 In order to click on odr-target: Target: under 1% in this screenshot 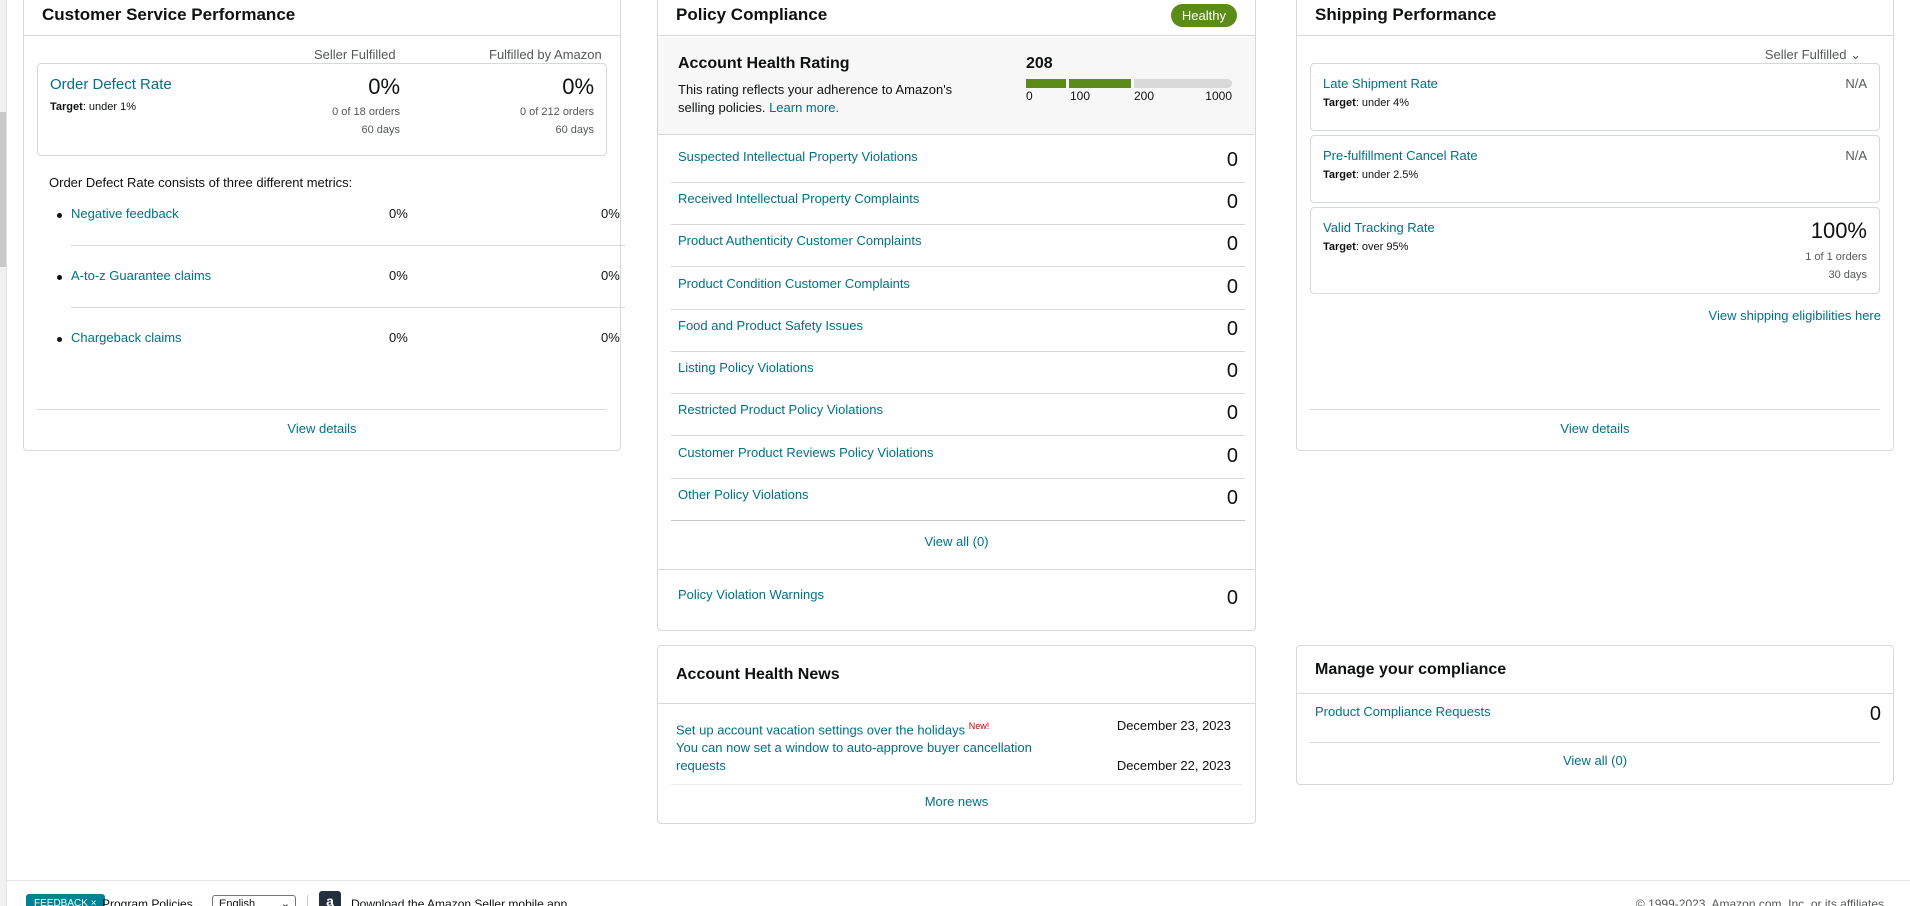, I will do `click(93, 107)`.